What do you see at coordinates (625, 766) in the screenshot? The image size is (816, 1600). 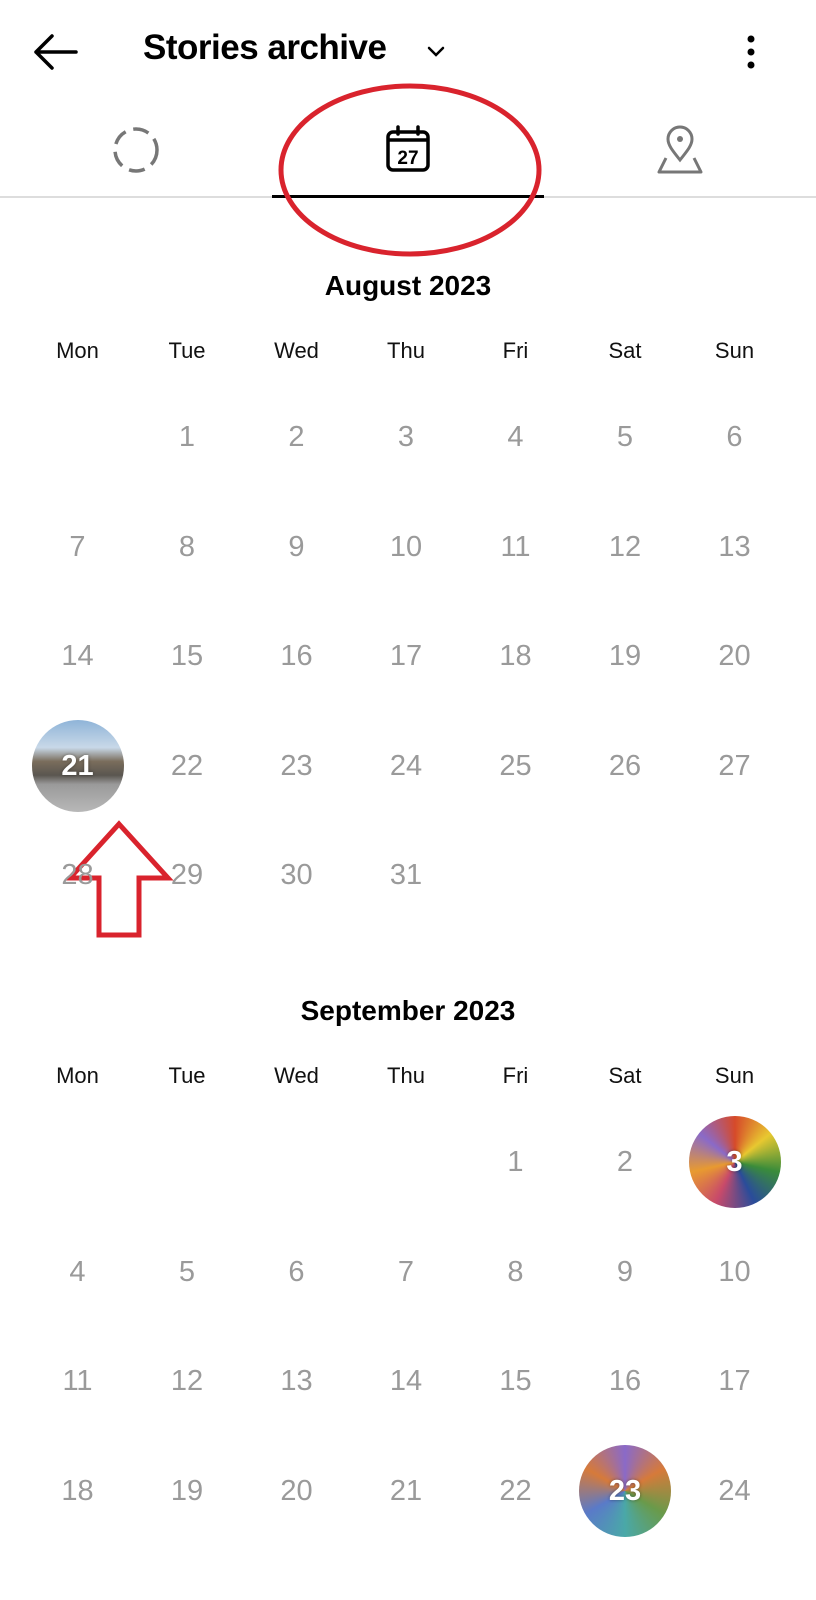 I see `calendar-day: 26` at bounding box center [625, 766].